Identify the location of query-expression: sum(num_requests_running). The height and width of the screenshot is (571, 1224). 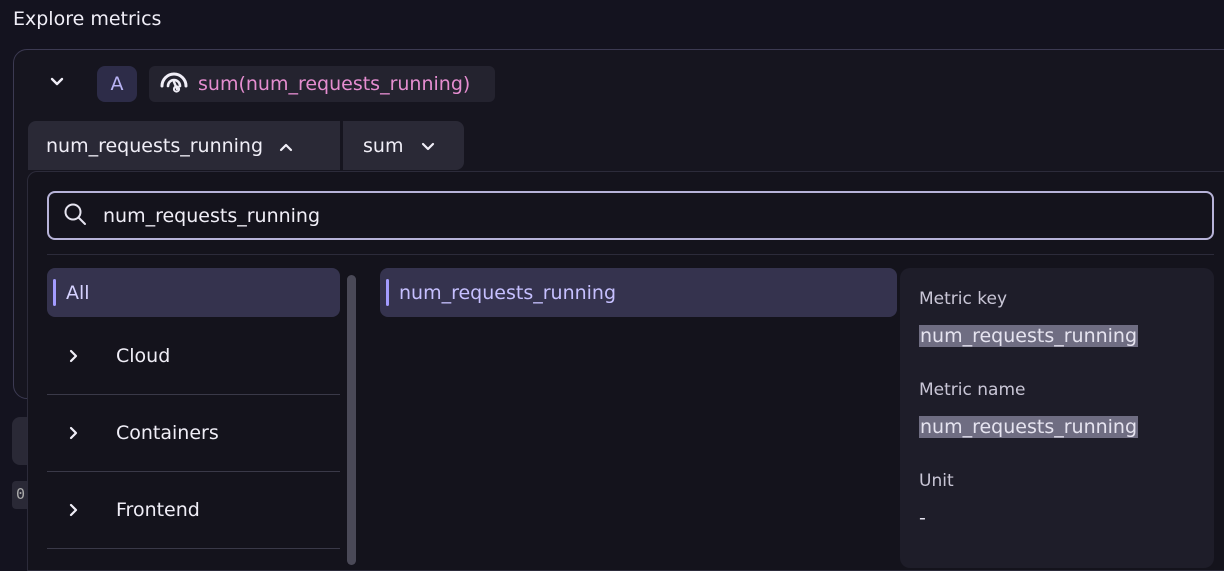
(322, 84).